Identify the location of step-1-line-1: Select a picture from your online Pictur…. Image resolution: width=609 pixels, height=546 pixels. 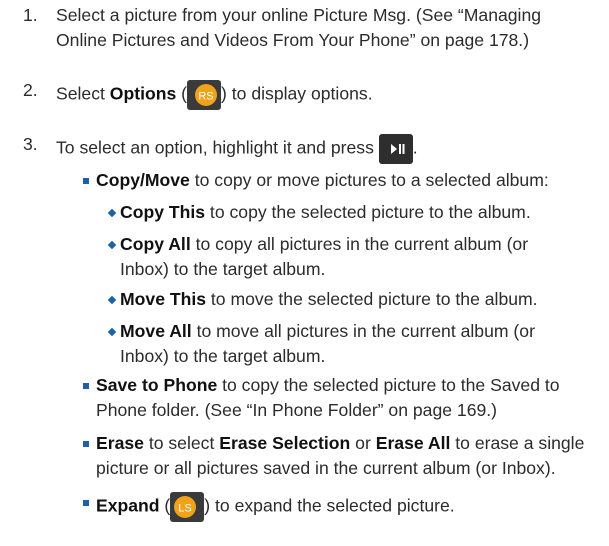
(299, 15).